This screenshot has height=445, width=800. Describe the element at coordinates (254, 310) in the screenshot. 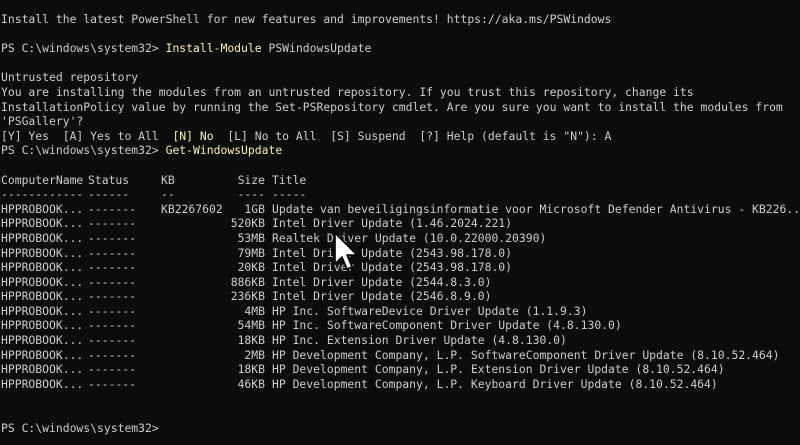

I see `cell-size: 4MB` at that location.